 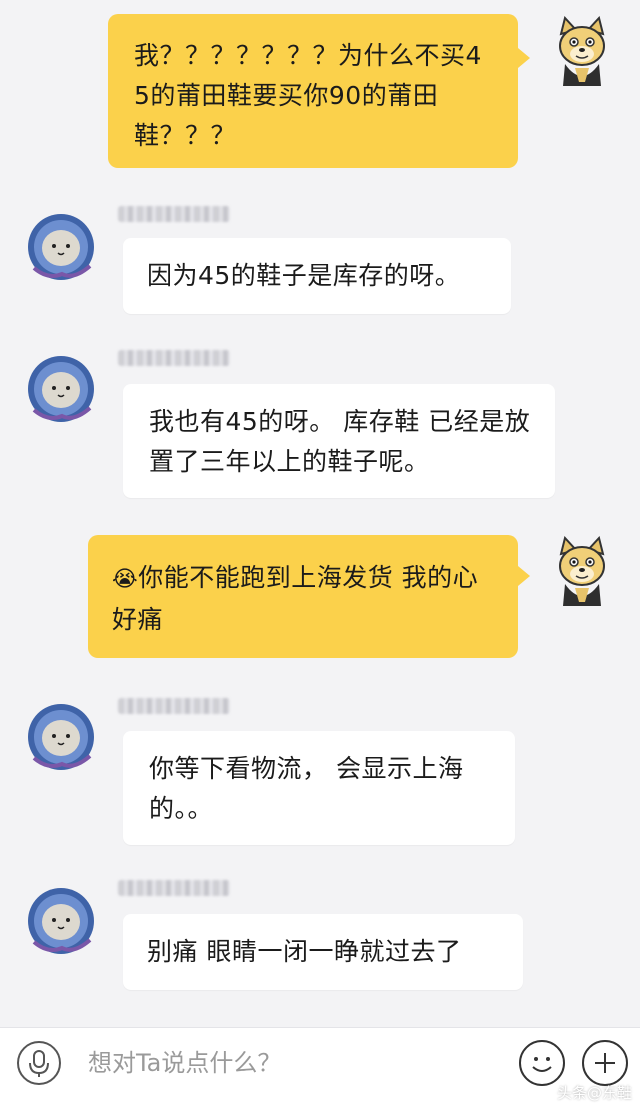 What do you see at coordinates (304, 951) in the screenshot?
I see `message-text: 别痛 眼睛一闭一睁就过去了` at bounding box center [304, 951].